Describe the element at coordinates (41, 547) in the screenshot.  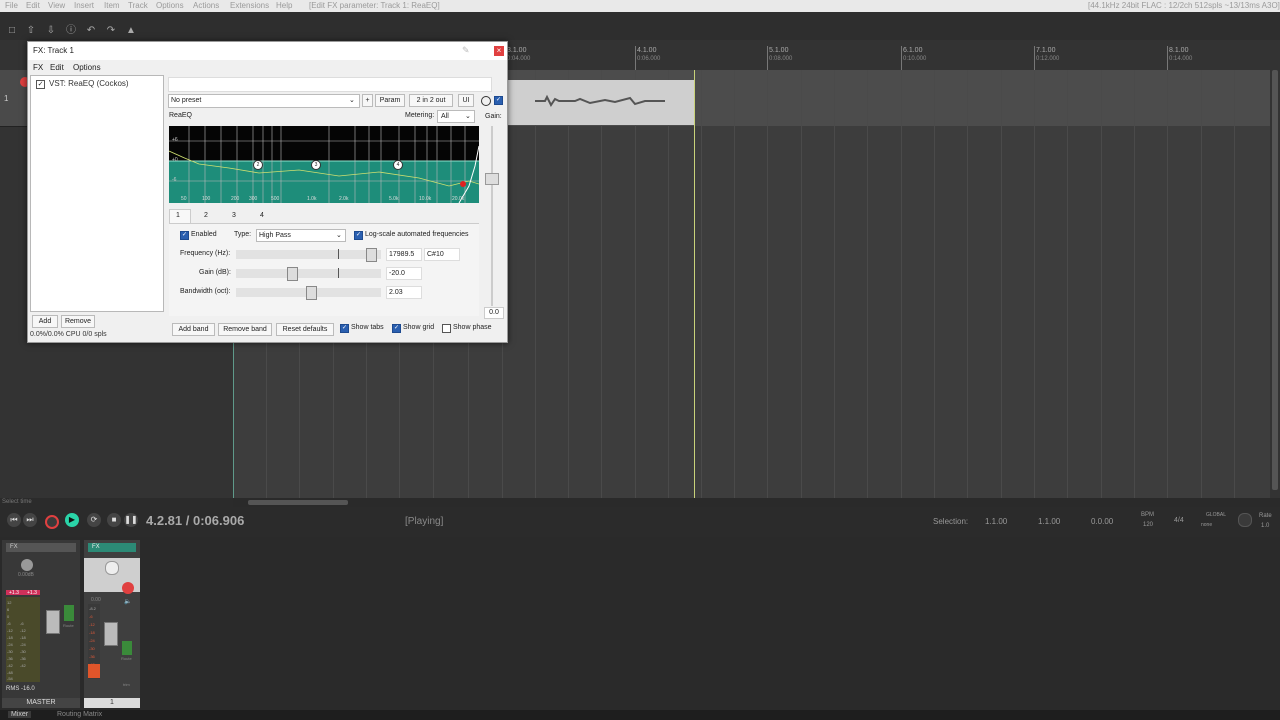
I see `master-fx-slot: FX` at that location.